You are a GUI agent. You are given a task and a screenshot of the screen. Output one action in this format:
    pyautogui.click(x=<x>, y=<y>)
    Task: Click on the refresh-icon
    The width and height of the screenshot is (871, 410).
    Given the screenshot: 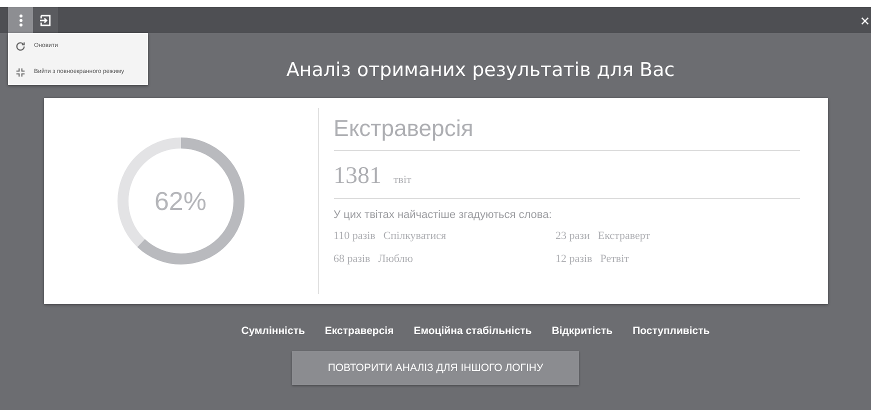 What is the action you would take?
    pyautogui.click(x=20, y=46)
    